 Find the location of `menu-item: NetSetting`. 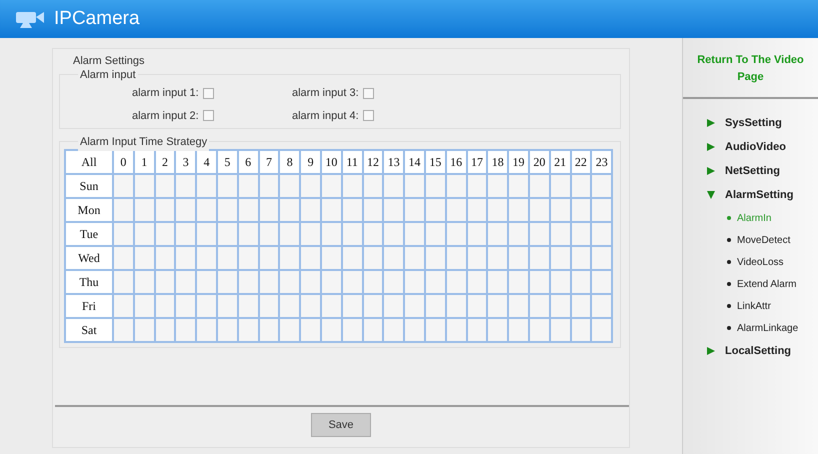

menu-item: NetSetting is located at coordinates (750, 171).